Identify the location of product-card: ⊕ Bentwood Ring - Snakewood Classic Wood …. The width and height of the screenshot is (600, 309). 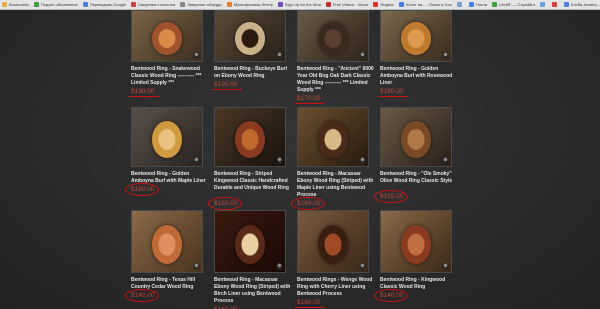
(166, 57).